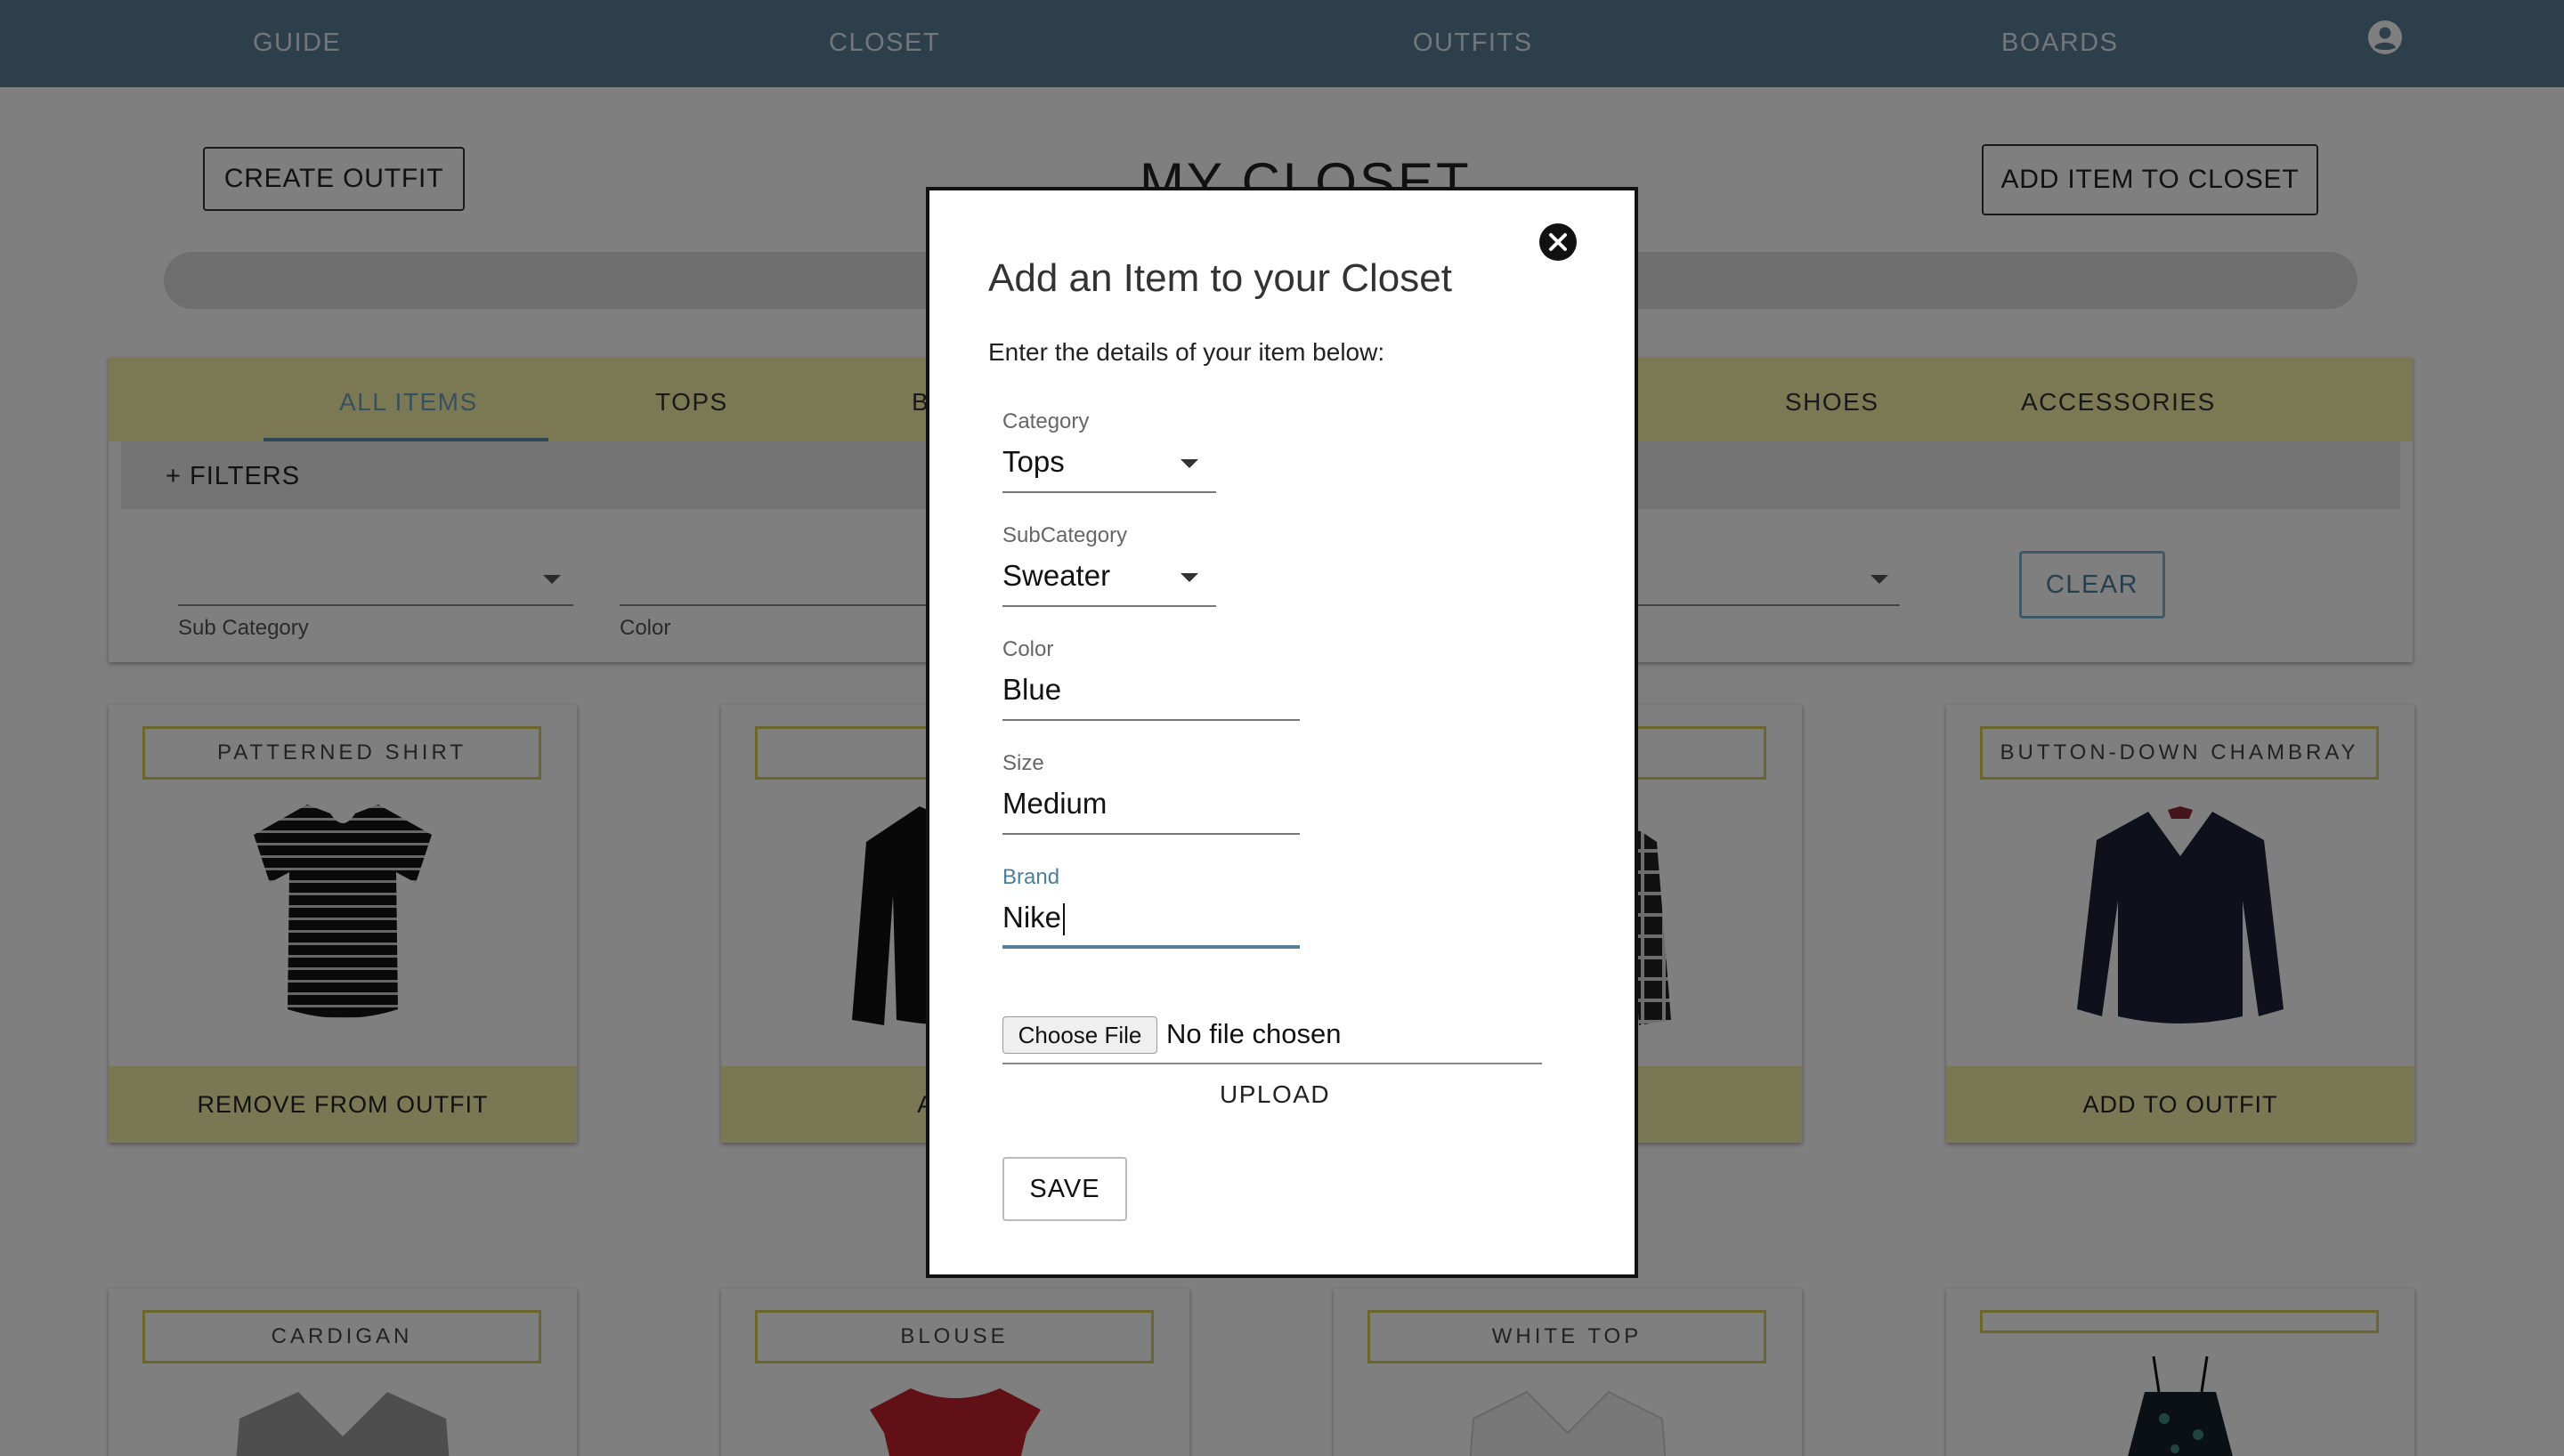 The width and height of the screenshot is (2564, 1456). Describe the element at coordinates (1109, 492) in the screenshot. I see `category-underline` at that location.